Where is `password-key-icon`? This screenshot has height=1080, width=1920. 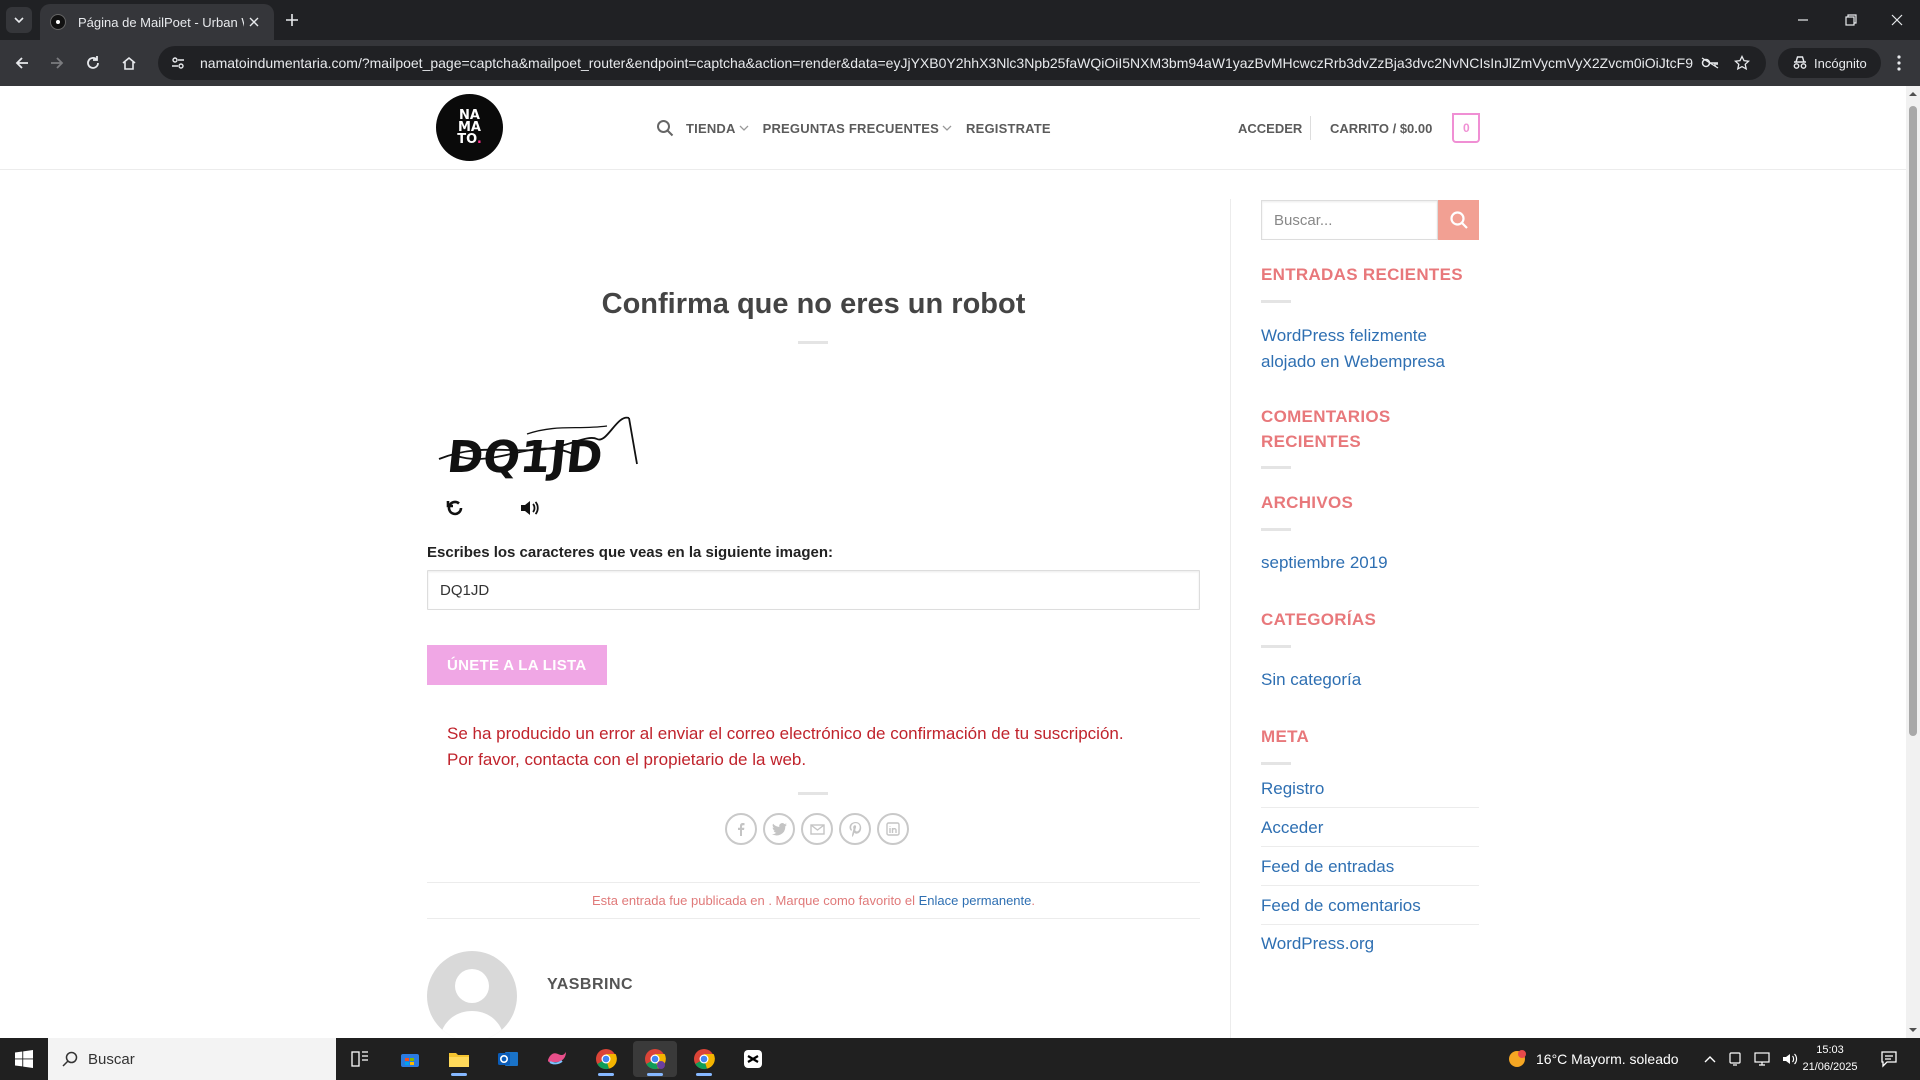 password-key-icon is located at coordinates (1710, 63).